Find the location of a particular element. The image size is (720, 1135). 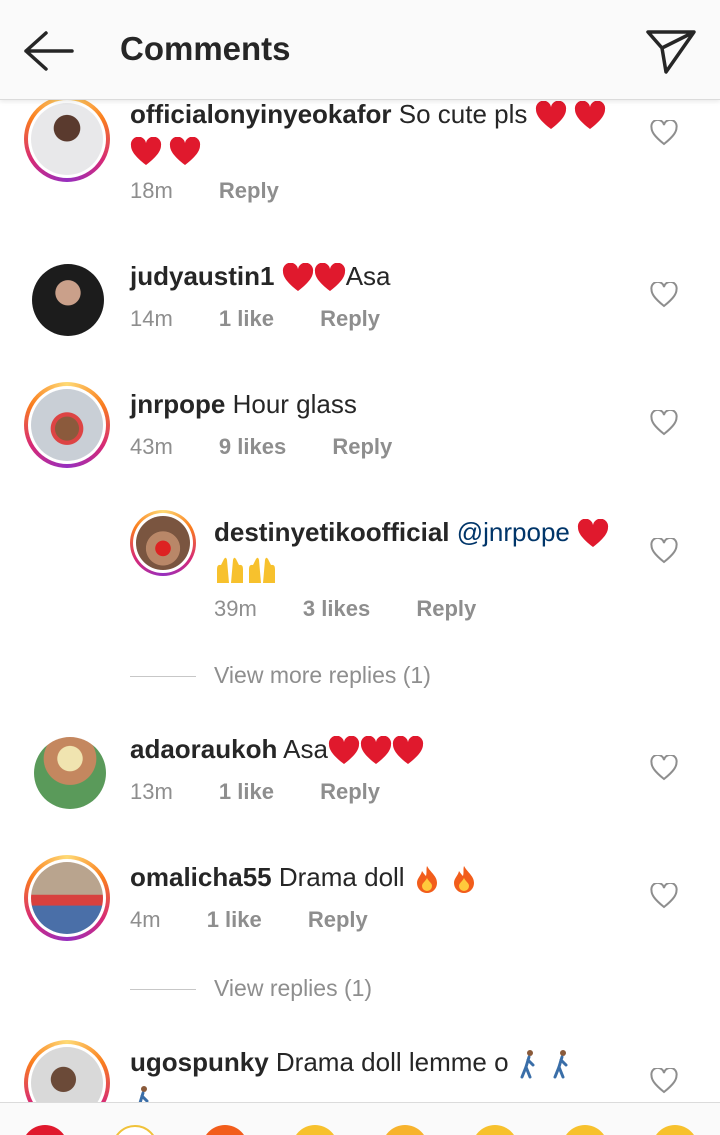

view-more-replies-label: View more replies (1) is located at coordinates (322, 675).